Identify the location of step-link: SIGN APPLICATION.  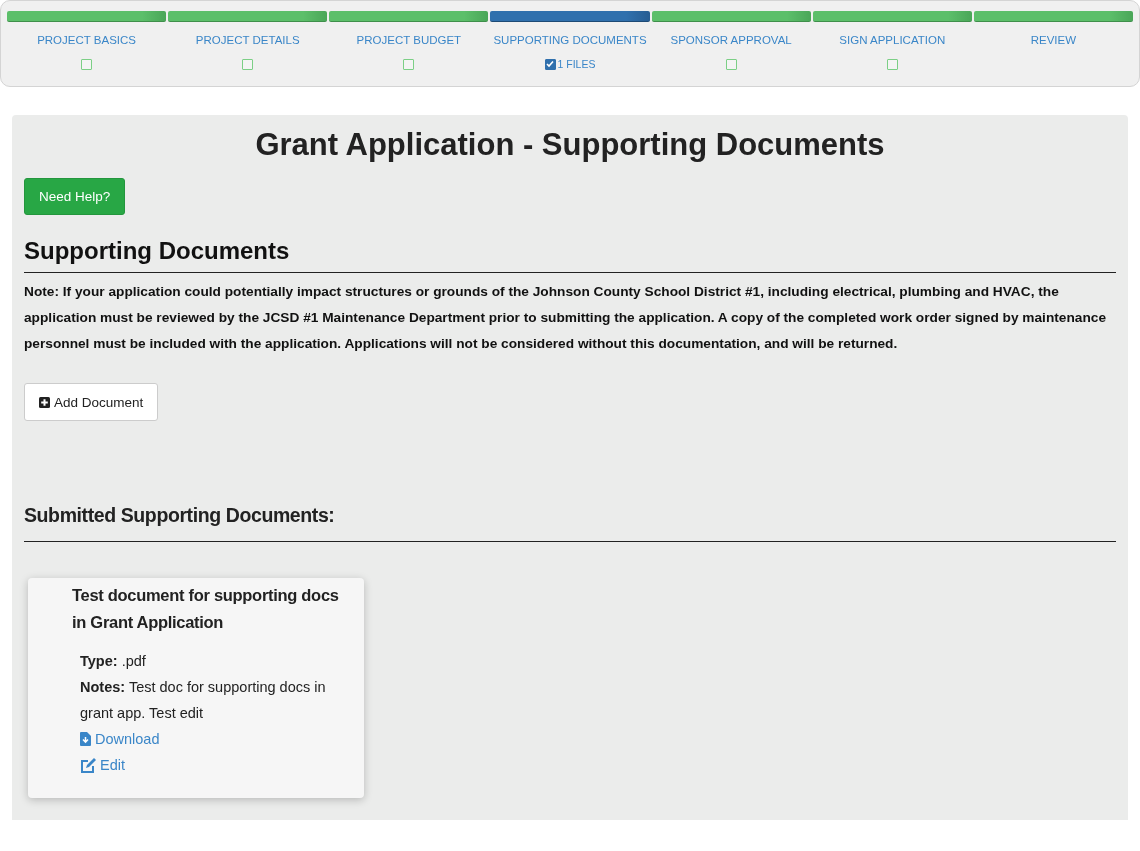
(892, 40).